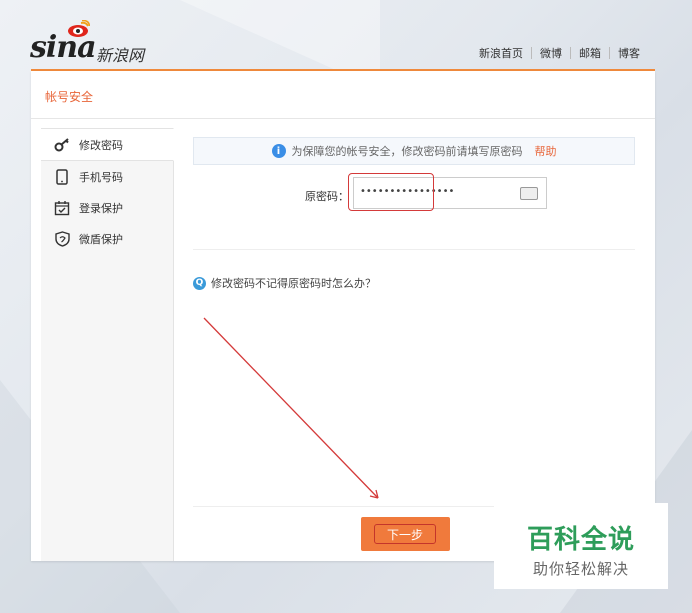  What do you see at coordinates (62, 239) in the screenshot?
I see `shield-icon` at bounding box center [62, 239].